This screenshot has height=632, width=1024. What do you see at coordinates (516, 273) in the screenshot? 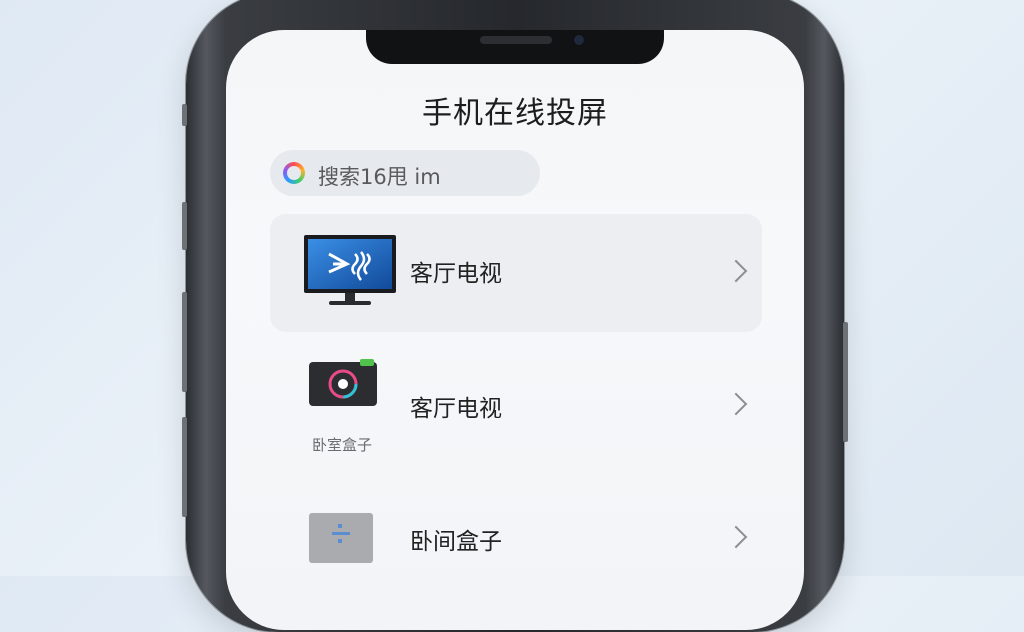
I see `device-row-living-room-tv: 客厅电视` at bounding box center [516, 273].